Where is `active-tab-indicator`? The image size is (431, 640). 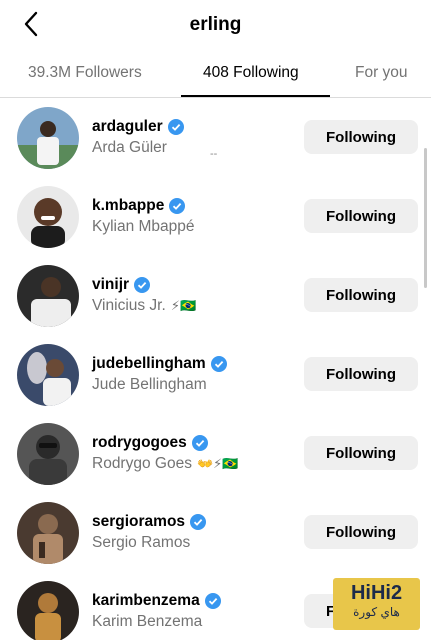
active-tab-indicator is located at coordinates (255, 96).